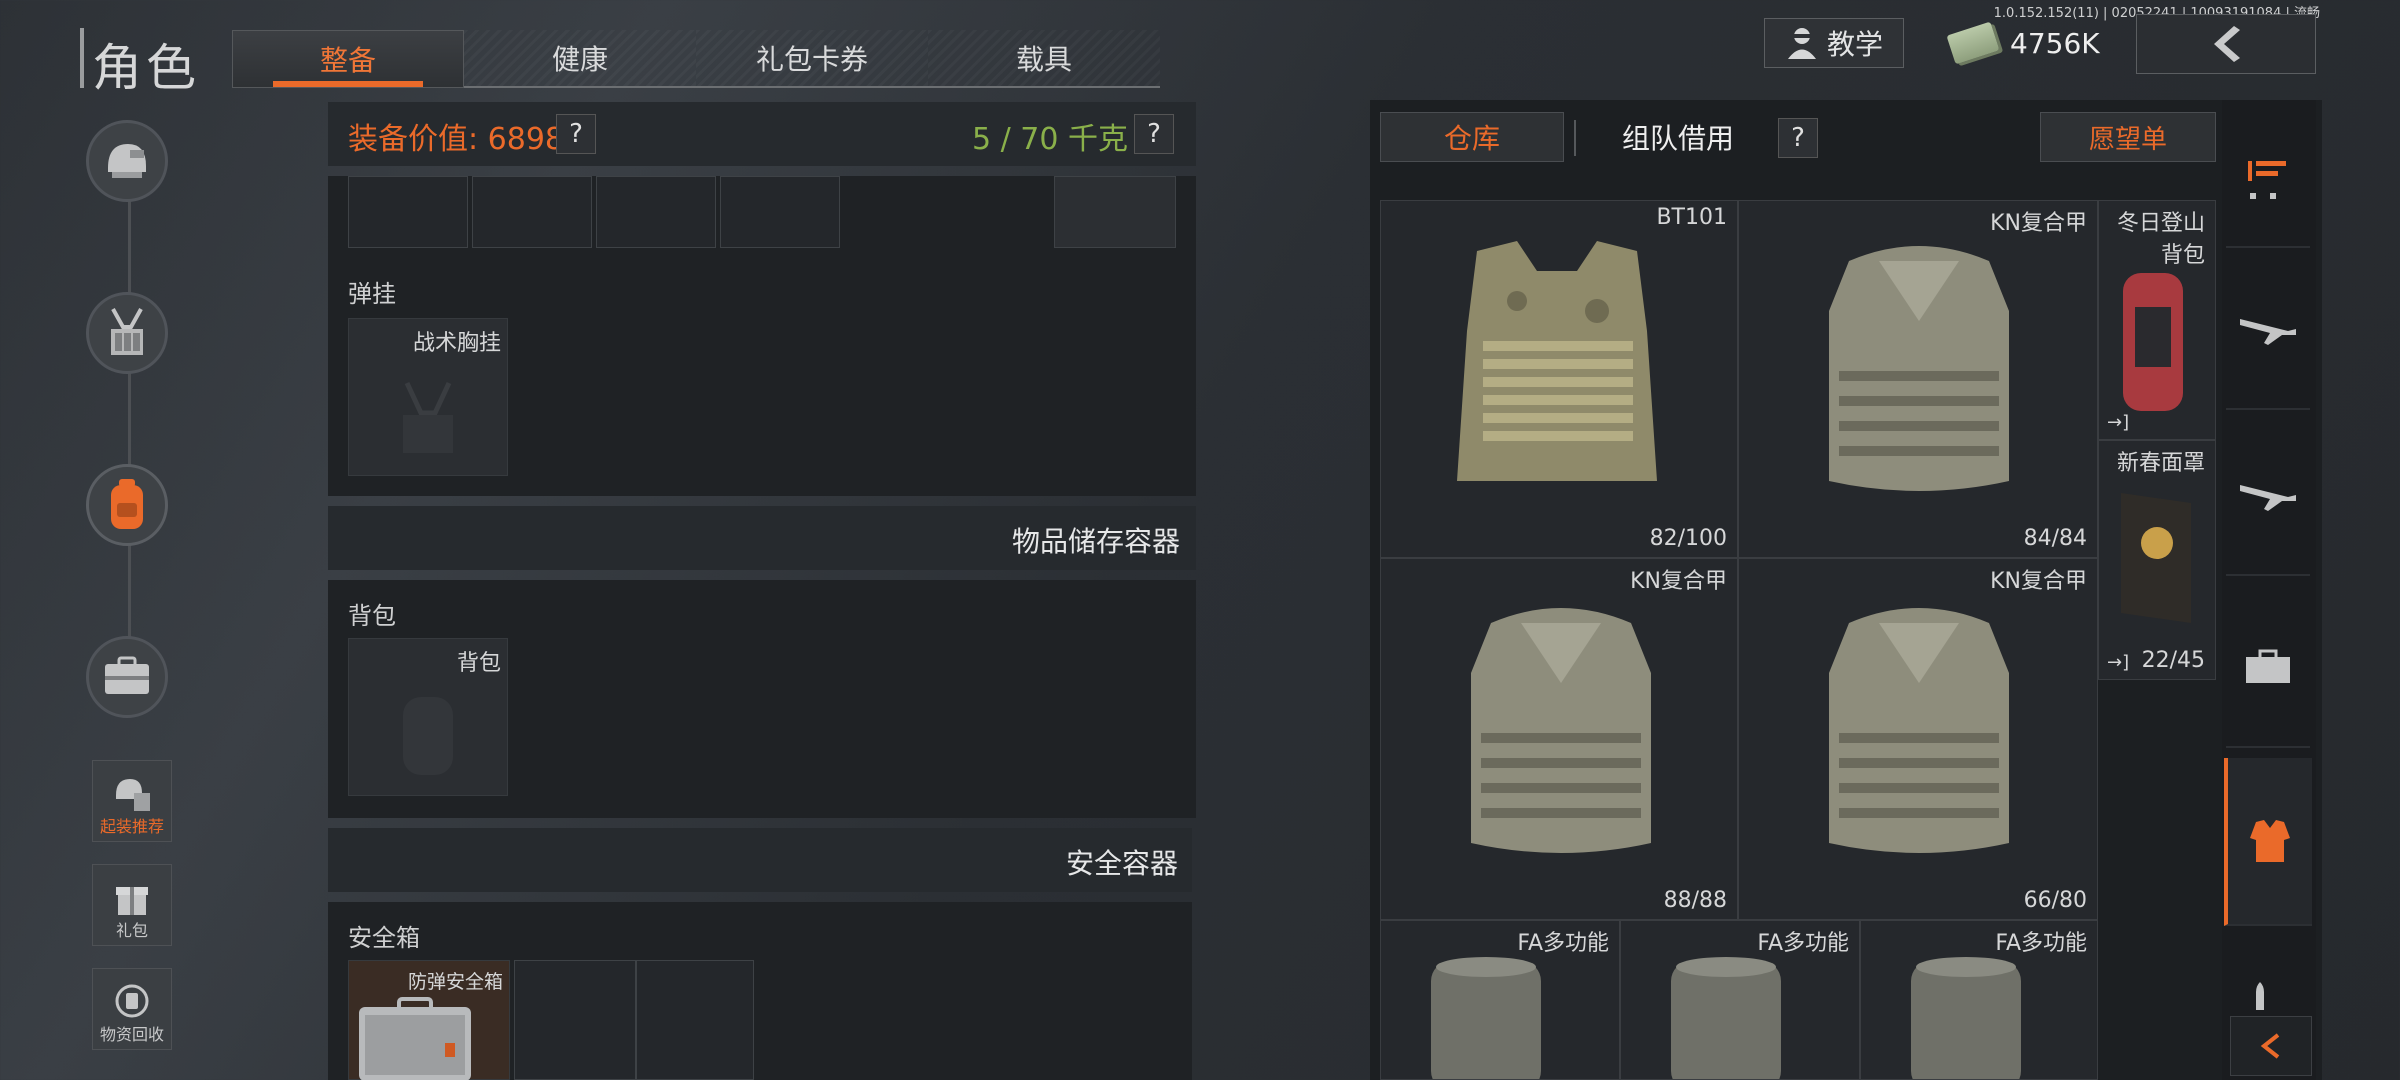 Image resolution: width=2400 pixels, height=1080 pixels. I want to click on gift-pack-button: 礼包, so click(132, 905).